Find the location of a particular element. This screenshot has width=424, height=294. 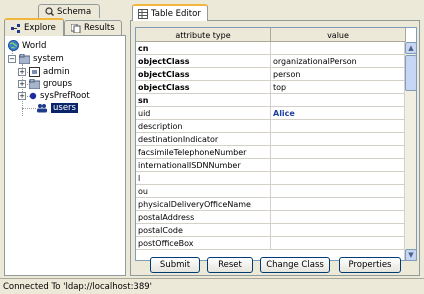

attribute-type-cell: l is located at coordinates (203, 178).